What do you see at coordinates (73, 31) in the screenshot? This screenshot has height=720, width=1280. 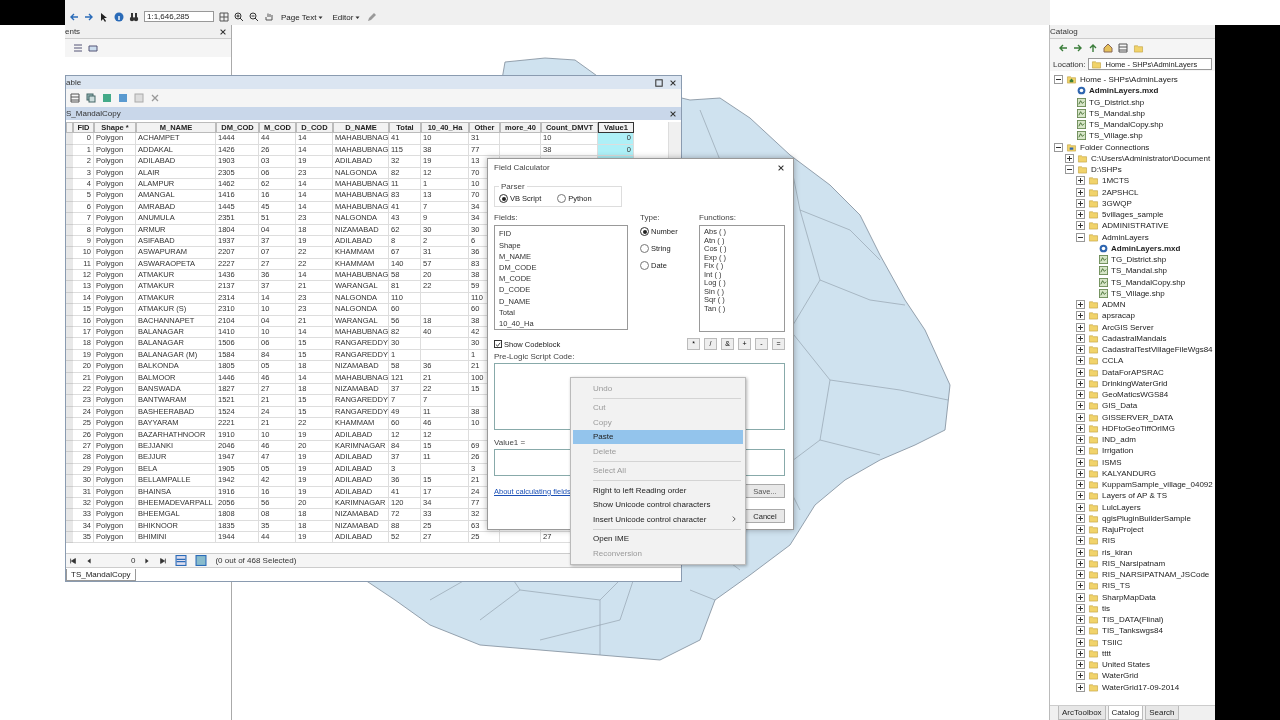 I see `panel-title: ents` at bounding box center [73, 31].